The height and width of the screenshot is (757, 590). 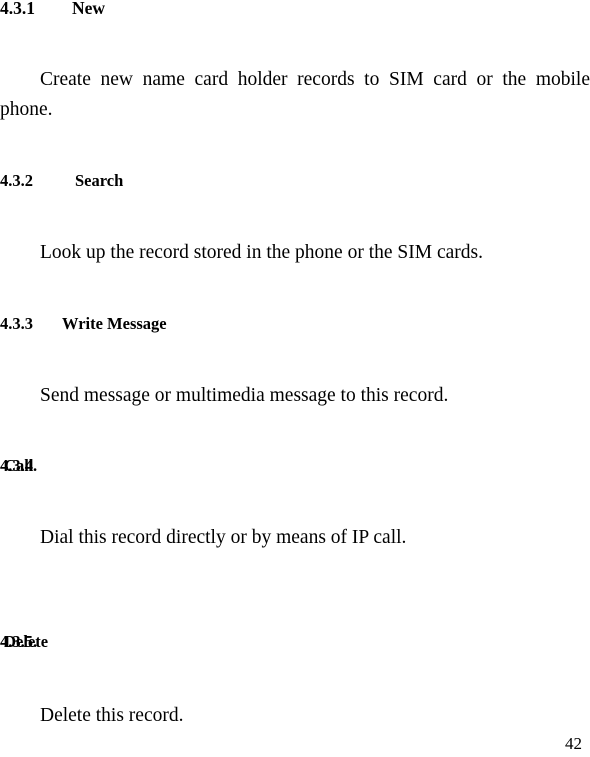 What do you see at coordinates (62, 180) in the screenshot?
I see `section-heading-4-3-2: 4.3.2 Search` at bounding box center [62, 180].